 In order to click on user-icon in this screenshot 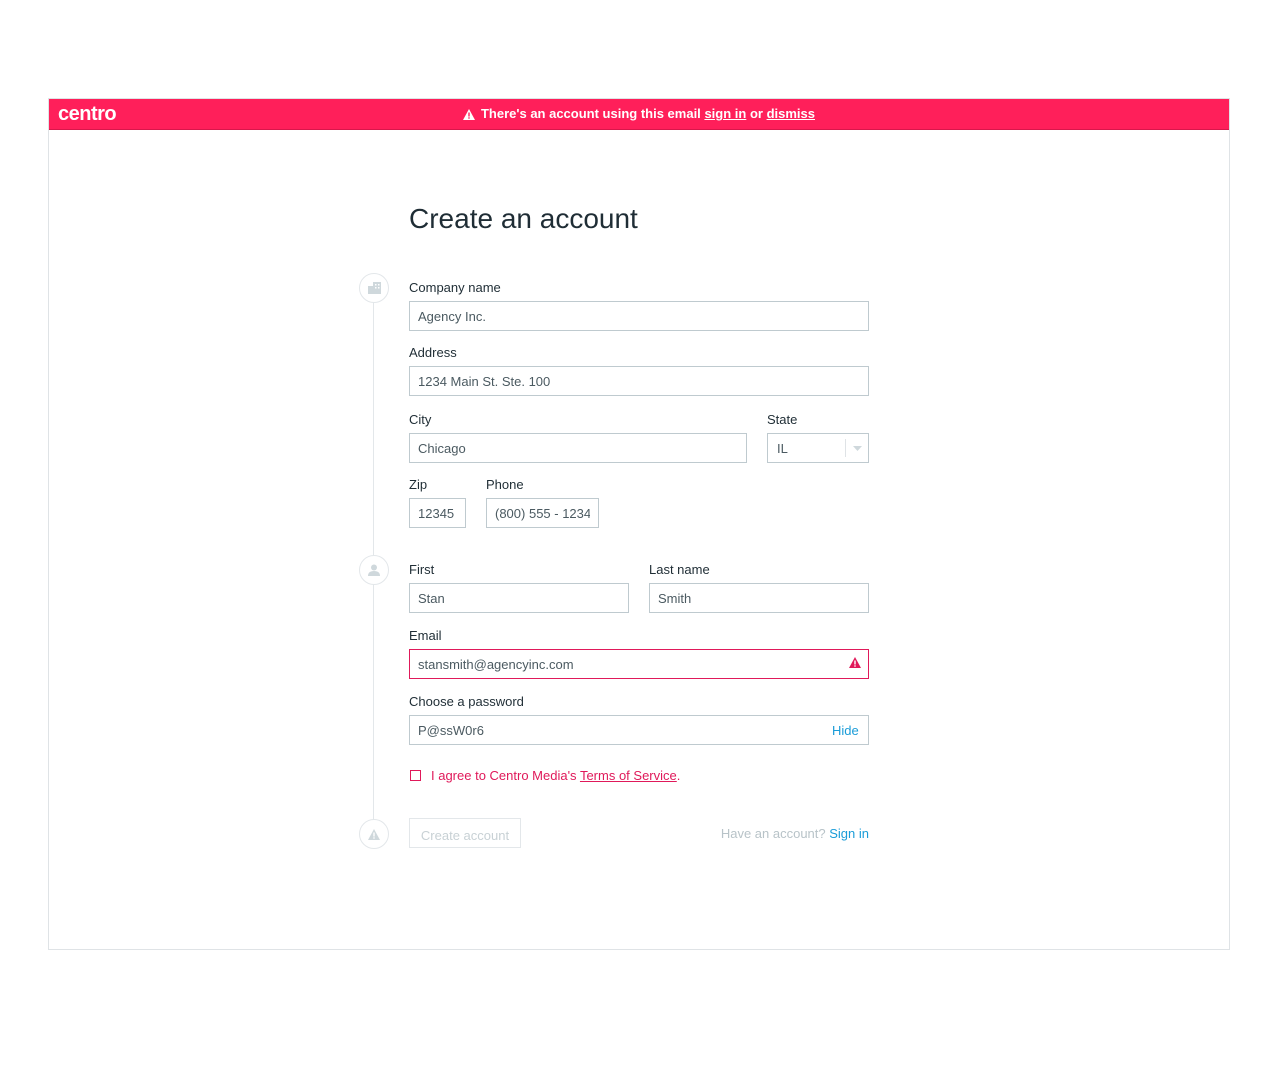, I will do `click(374, 570)`.